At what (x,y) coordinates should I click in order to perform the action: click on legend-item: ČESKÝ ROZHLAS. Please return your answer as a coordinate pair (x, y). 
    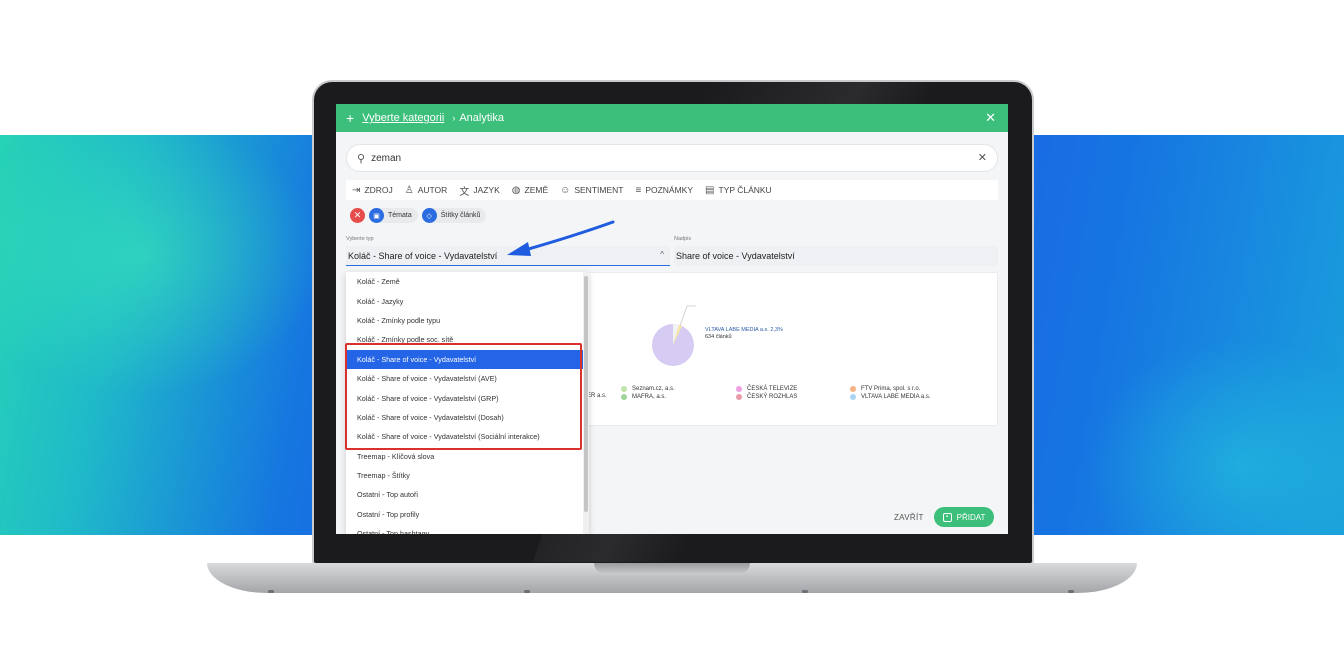
    Looking at the image, I should click on (766, 397).